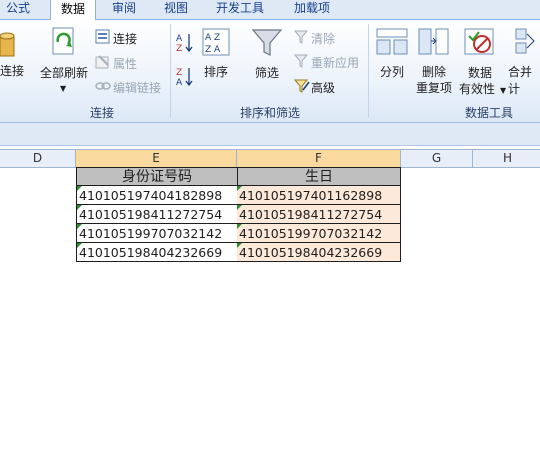 The height and width of the screenshot is (473, 540). Describe the element at coordinates (157, 233) in the screenshot. I see `cell-e-row3: 410105199707032142` at that location.